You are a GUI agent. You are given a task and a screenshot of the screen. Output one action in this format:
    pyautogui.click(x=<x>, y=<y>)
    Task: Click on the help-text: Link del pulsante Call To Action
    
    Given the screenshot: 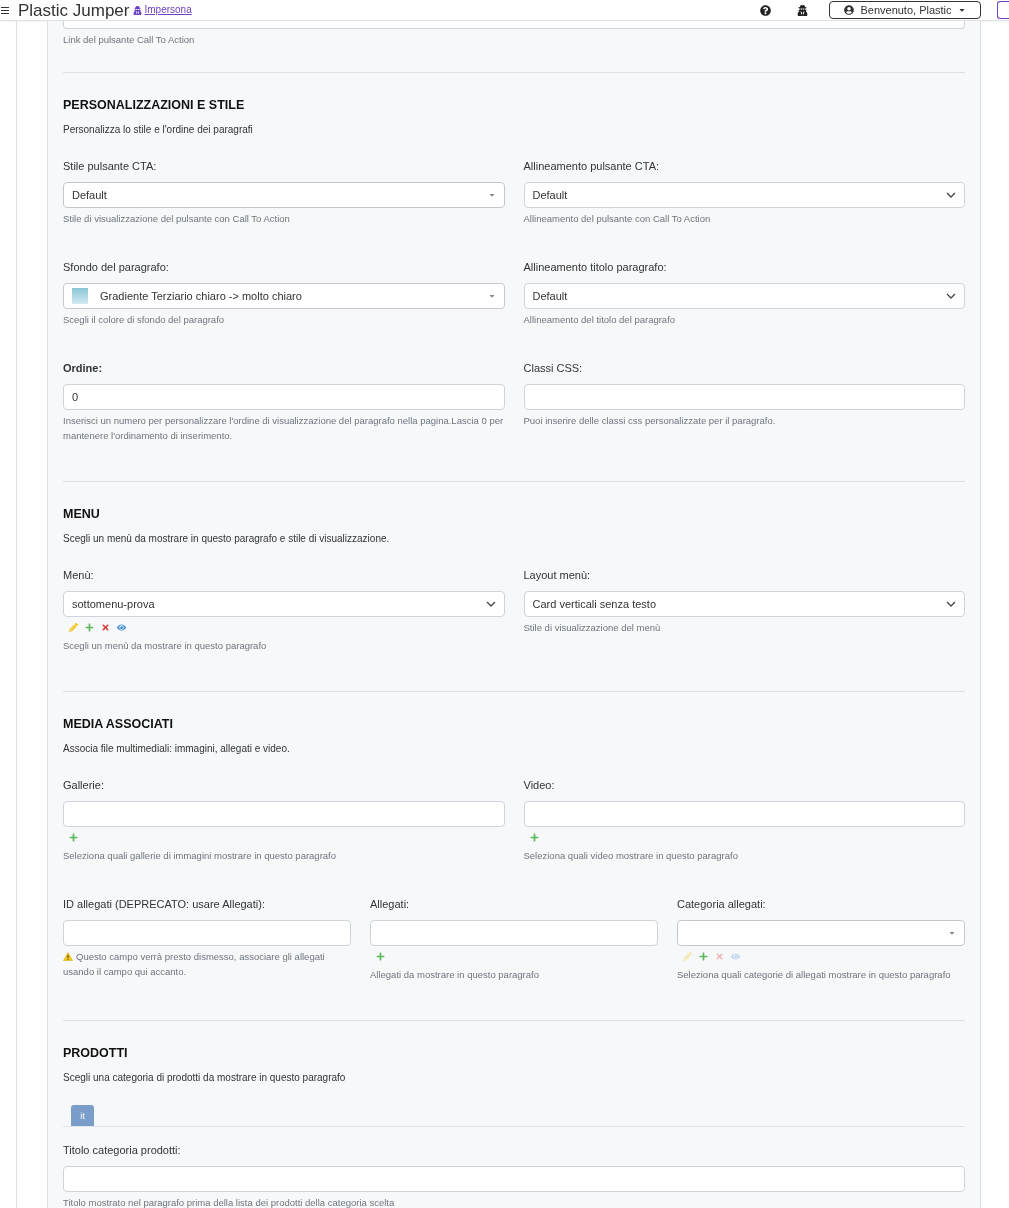 What is the action you would take?
    pyautogui.click(x=129, y=40)
    